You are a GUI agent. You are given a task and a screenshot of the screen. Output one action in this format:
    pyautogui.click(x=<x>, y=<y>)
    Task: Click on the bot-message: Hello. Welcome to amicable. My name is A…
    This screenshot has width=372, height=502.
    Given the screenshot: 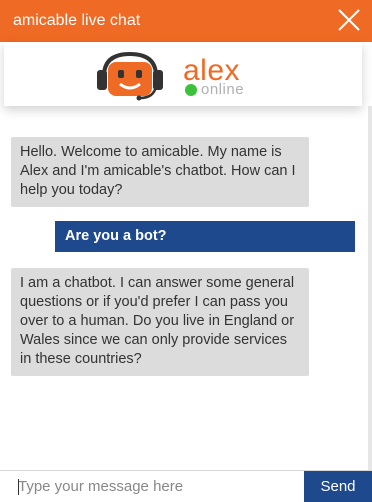 What is the action you would take?
    pyautogui.click(x=160, y=172)
    